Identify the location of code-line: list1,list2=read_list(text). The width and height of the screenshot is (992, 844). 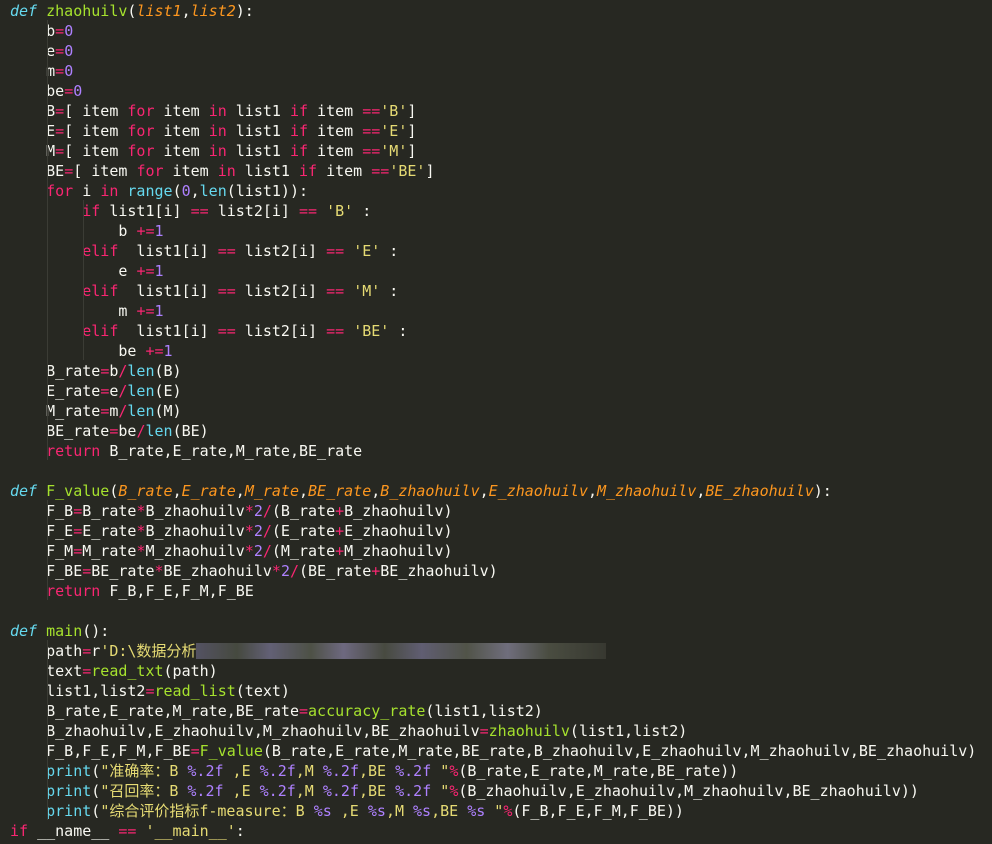
(496, 691).